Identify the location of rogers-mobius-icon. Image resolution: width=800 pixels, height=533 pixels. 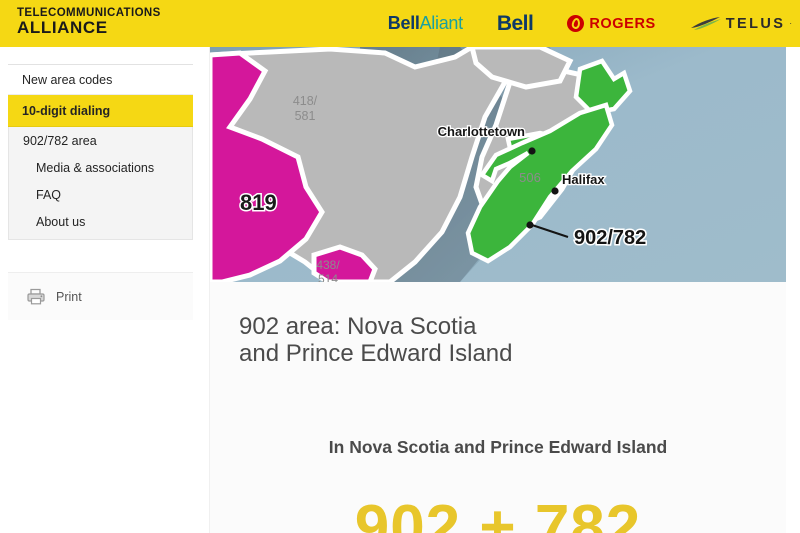
(576, 23).